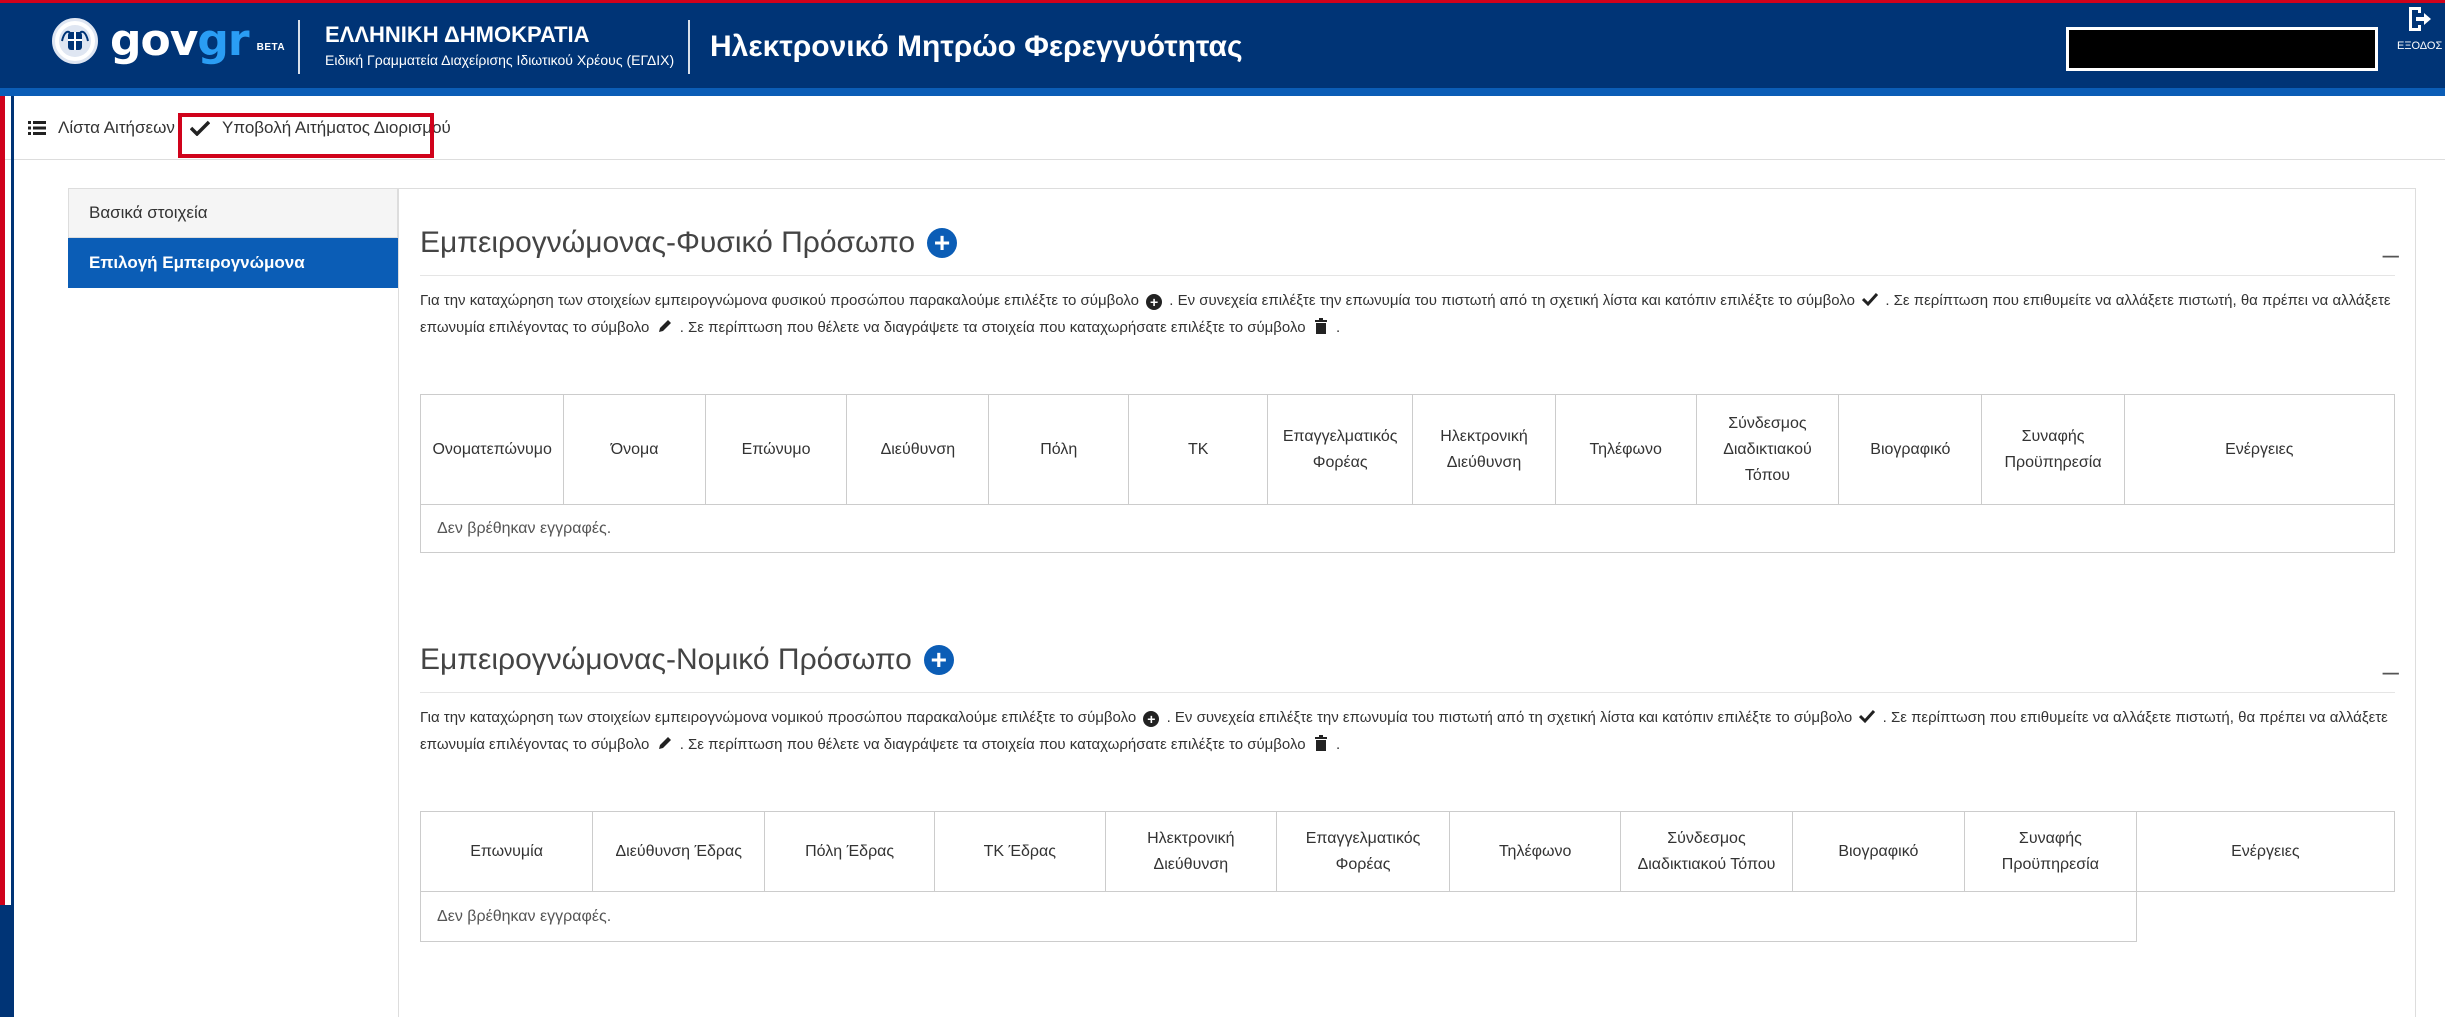 Image resolution: width=2445 pixels, height=1017 pixels. I want to click on logout-icon, so click(2420, 19).